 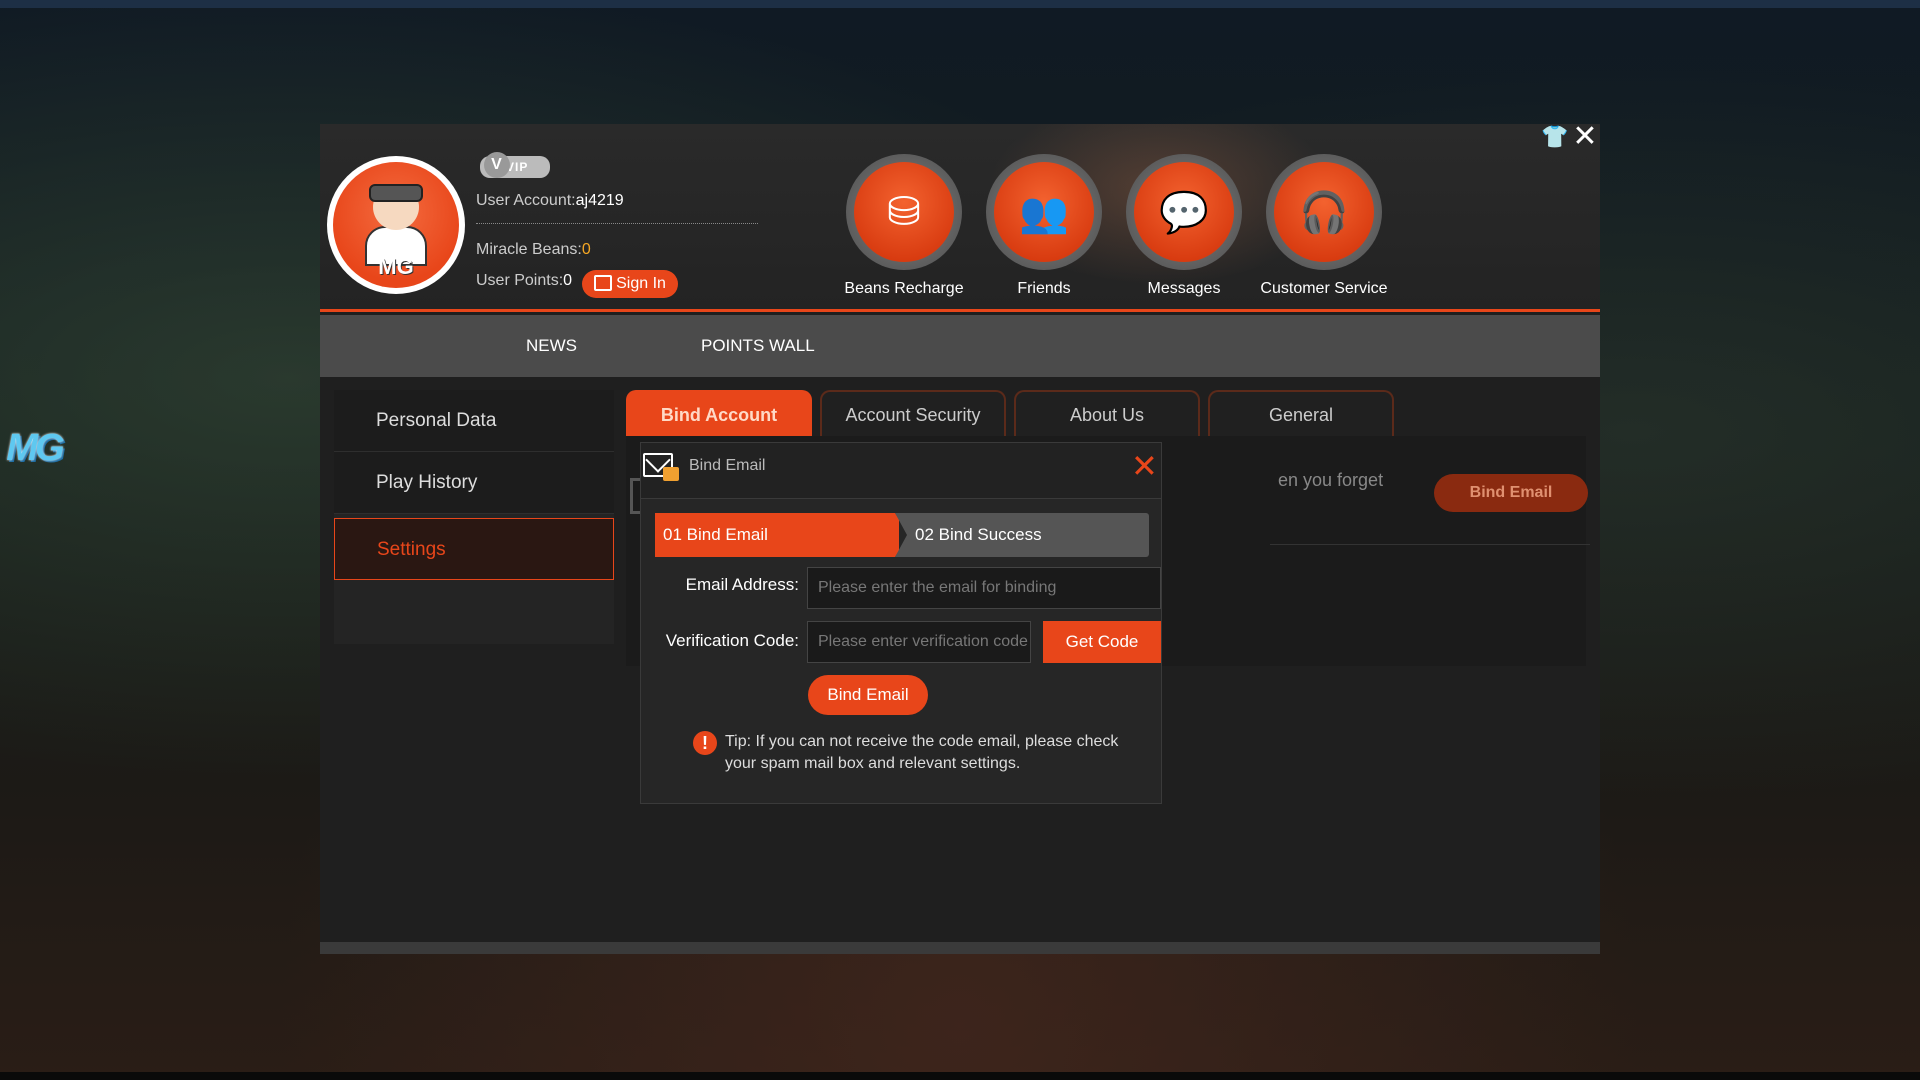 What do you see at coordinates (497, 165) in the screenshot?
I see `vip-v-icon: V` at bounding box center [497, 165].